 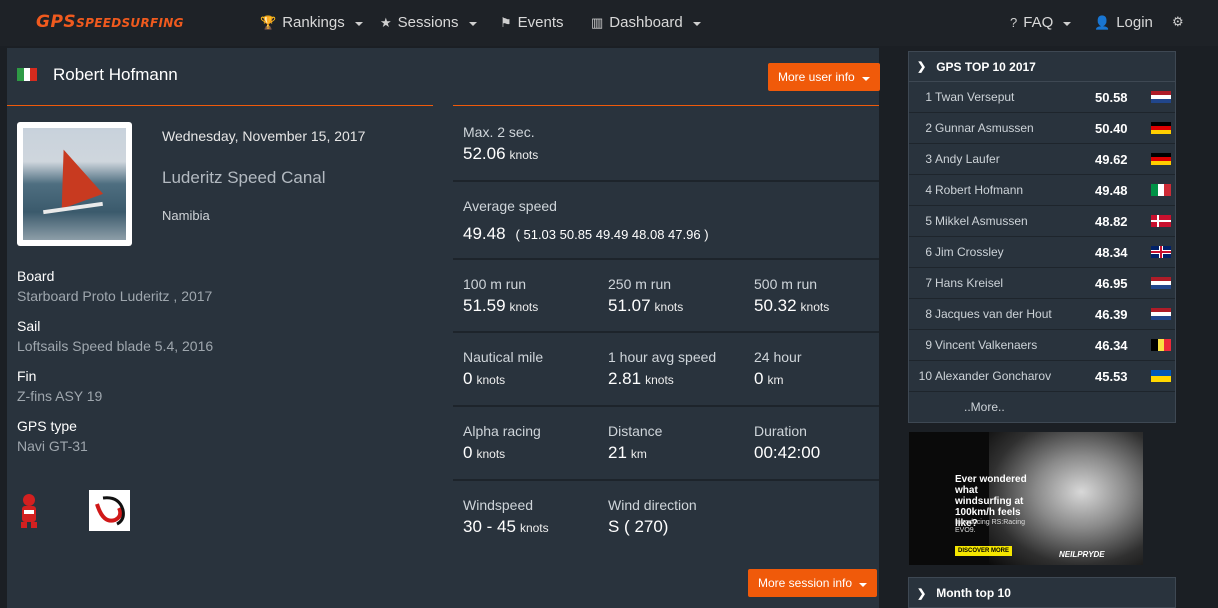 What do you see at coordinates (532, 22) in the screenshot?
I see `nav-events: ⚑ Events` at bounding box center [532, 22].